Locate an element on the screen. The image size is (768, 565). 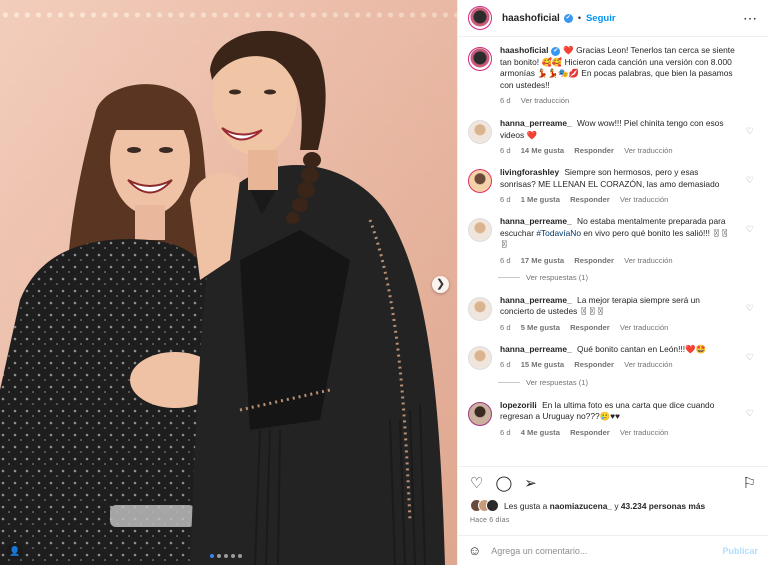
comment-likes: 17 Me gusta is located at coordinates (542, 260).